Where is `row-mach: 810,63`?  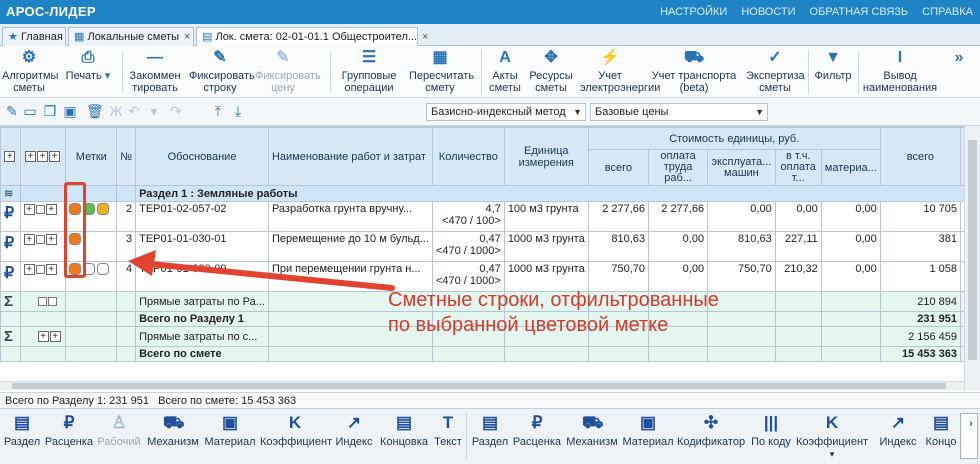
row-mach: 810,63 is located at coordinates (741, 246).